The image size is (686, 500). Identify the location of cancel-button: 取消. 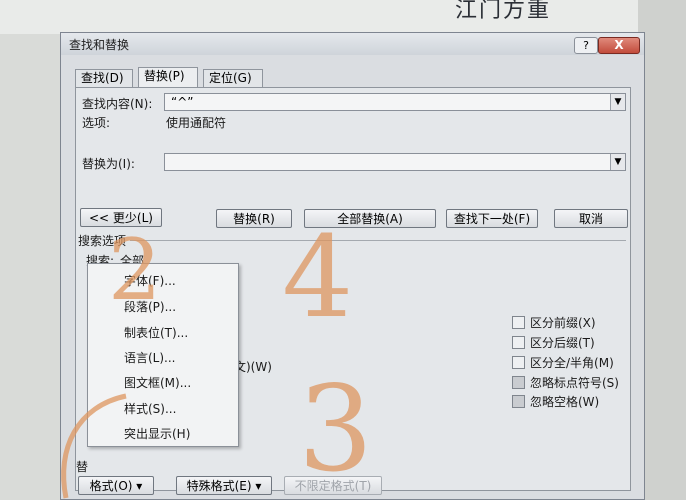
(591, 218).